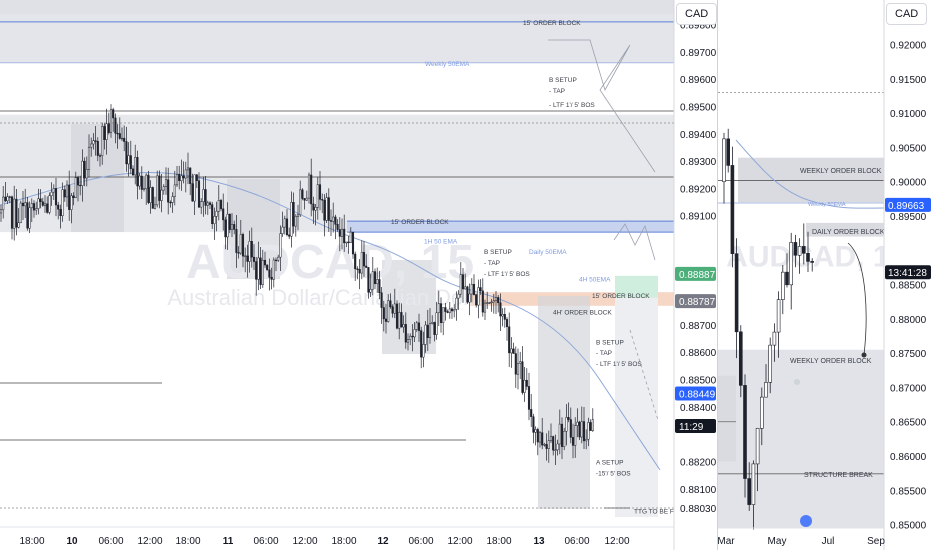 The height and width of the screenshot is (550, 932). I want to click on time-tick-label: May, so click(777, 541).